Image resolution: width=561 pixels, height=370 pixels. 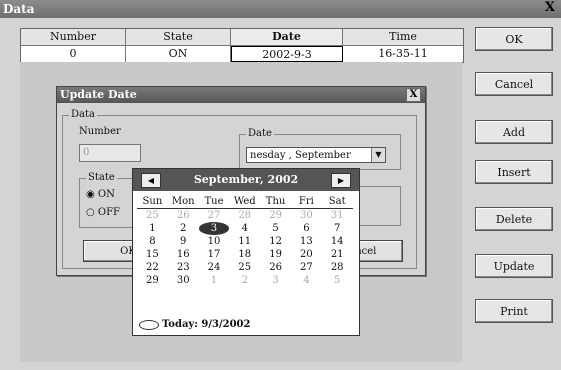 I want to click on day-of-week-label: Fri, so click(x=306, y=201).